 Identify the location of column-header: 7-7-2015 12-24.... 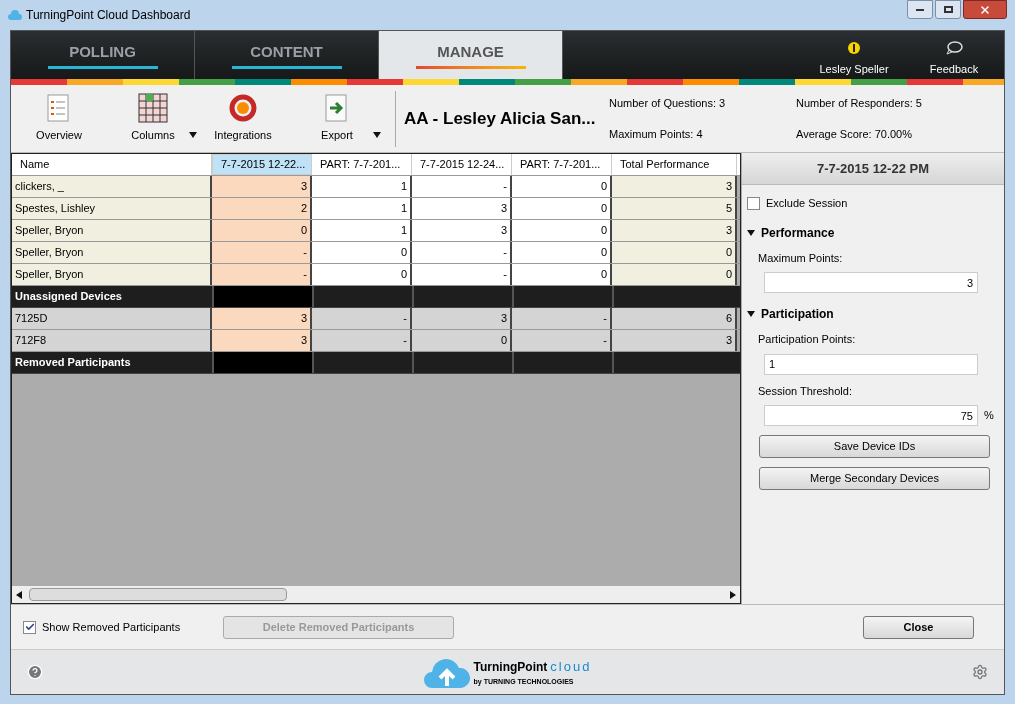
(462, 164).